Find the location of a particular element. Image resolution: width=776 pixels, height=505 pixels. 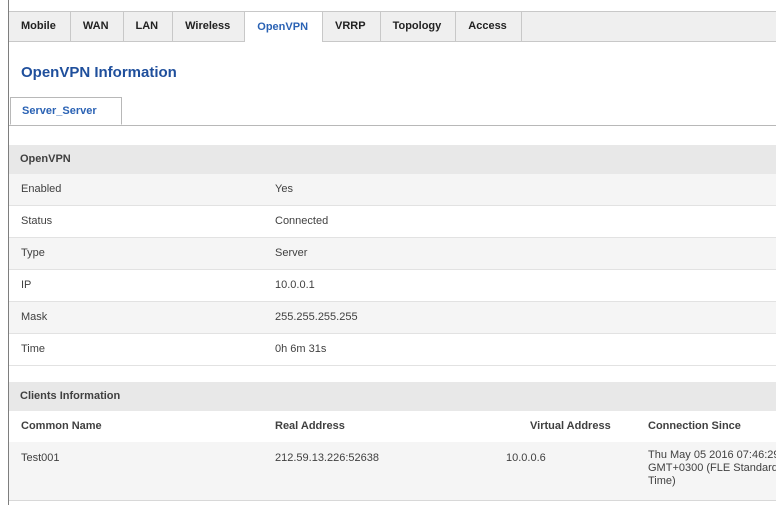

clients-section-header: Clients Information is located at coordinates (392, 396).